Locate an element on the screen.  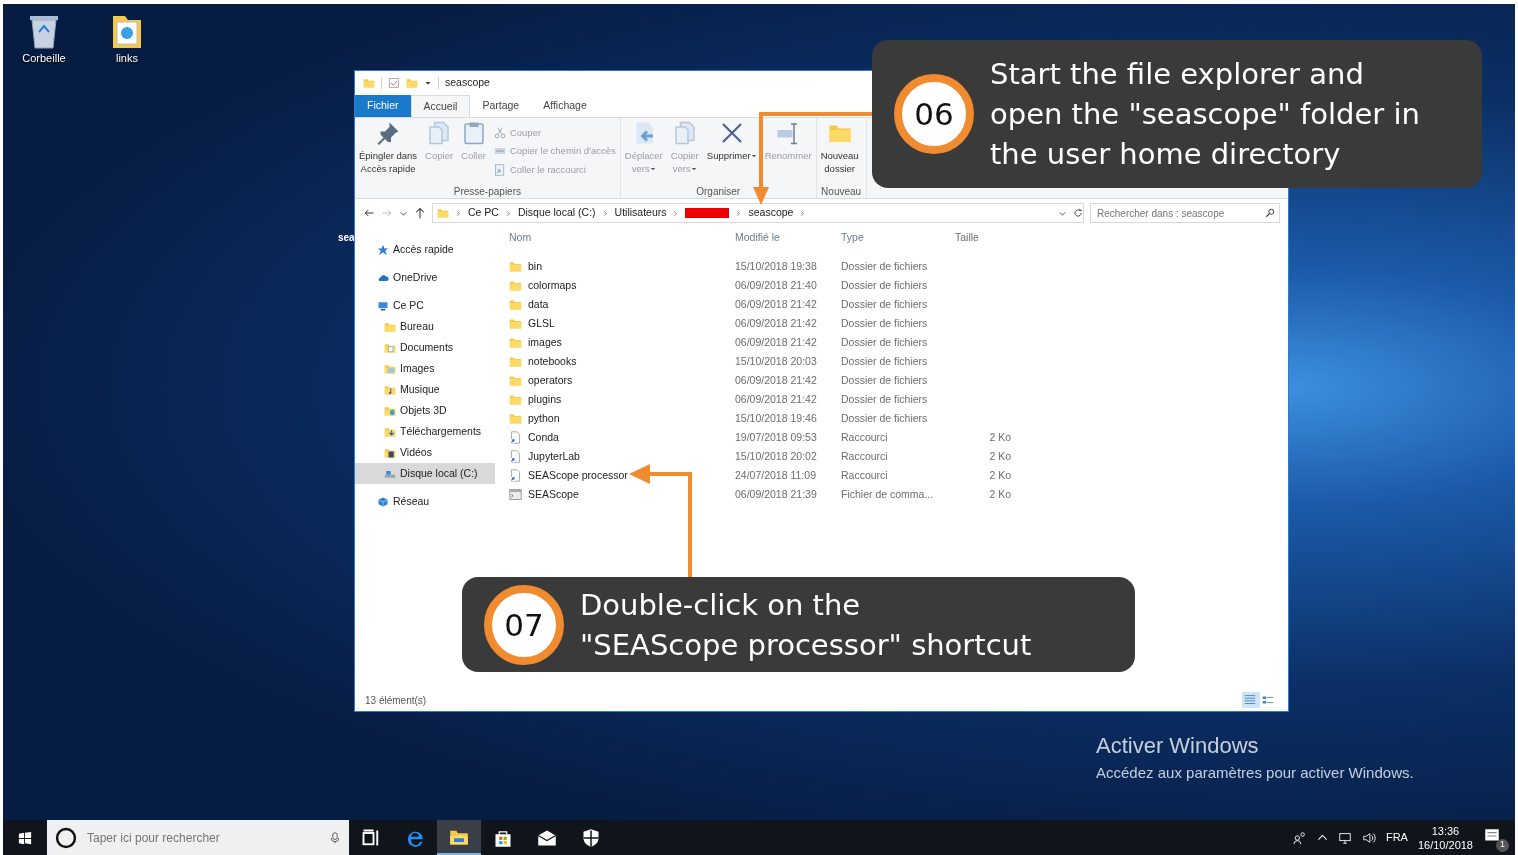
nav-item: Images is located at coordinates (425, 368).